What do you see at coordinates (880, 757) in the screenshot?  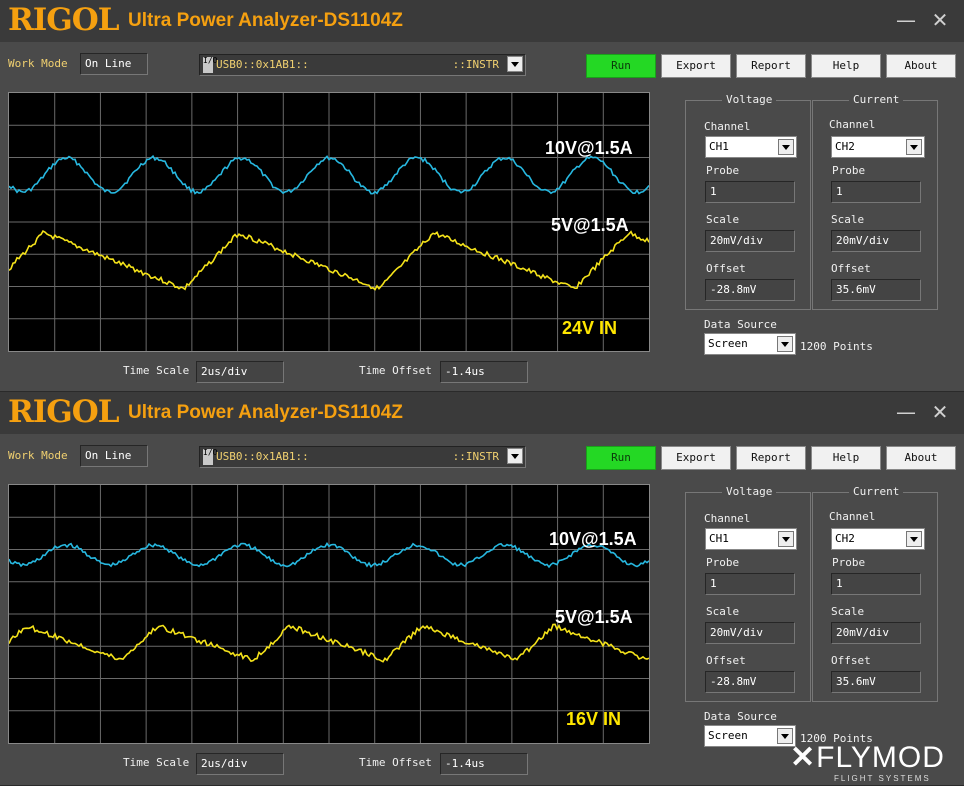 I see `watermark-text: FLYMOD` at bounding box center [880, 757].